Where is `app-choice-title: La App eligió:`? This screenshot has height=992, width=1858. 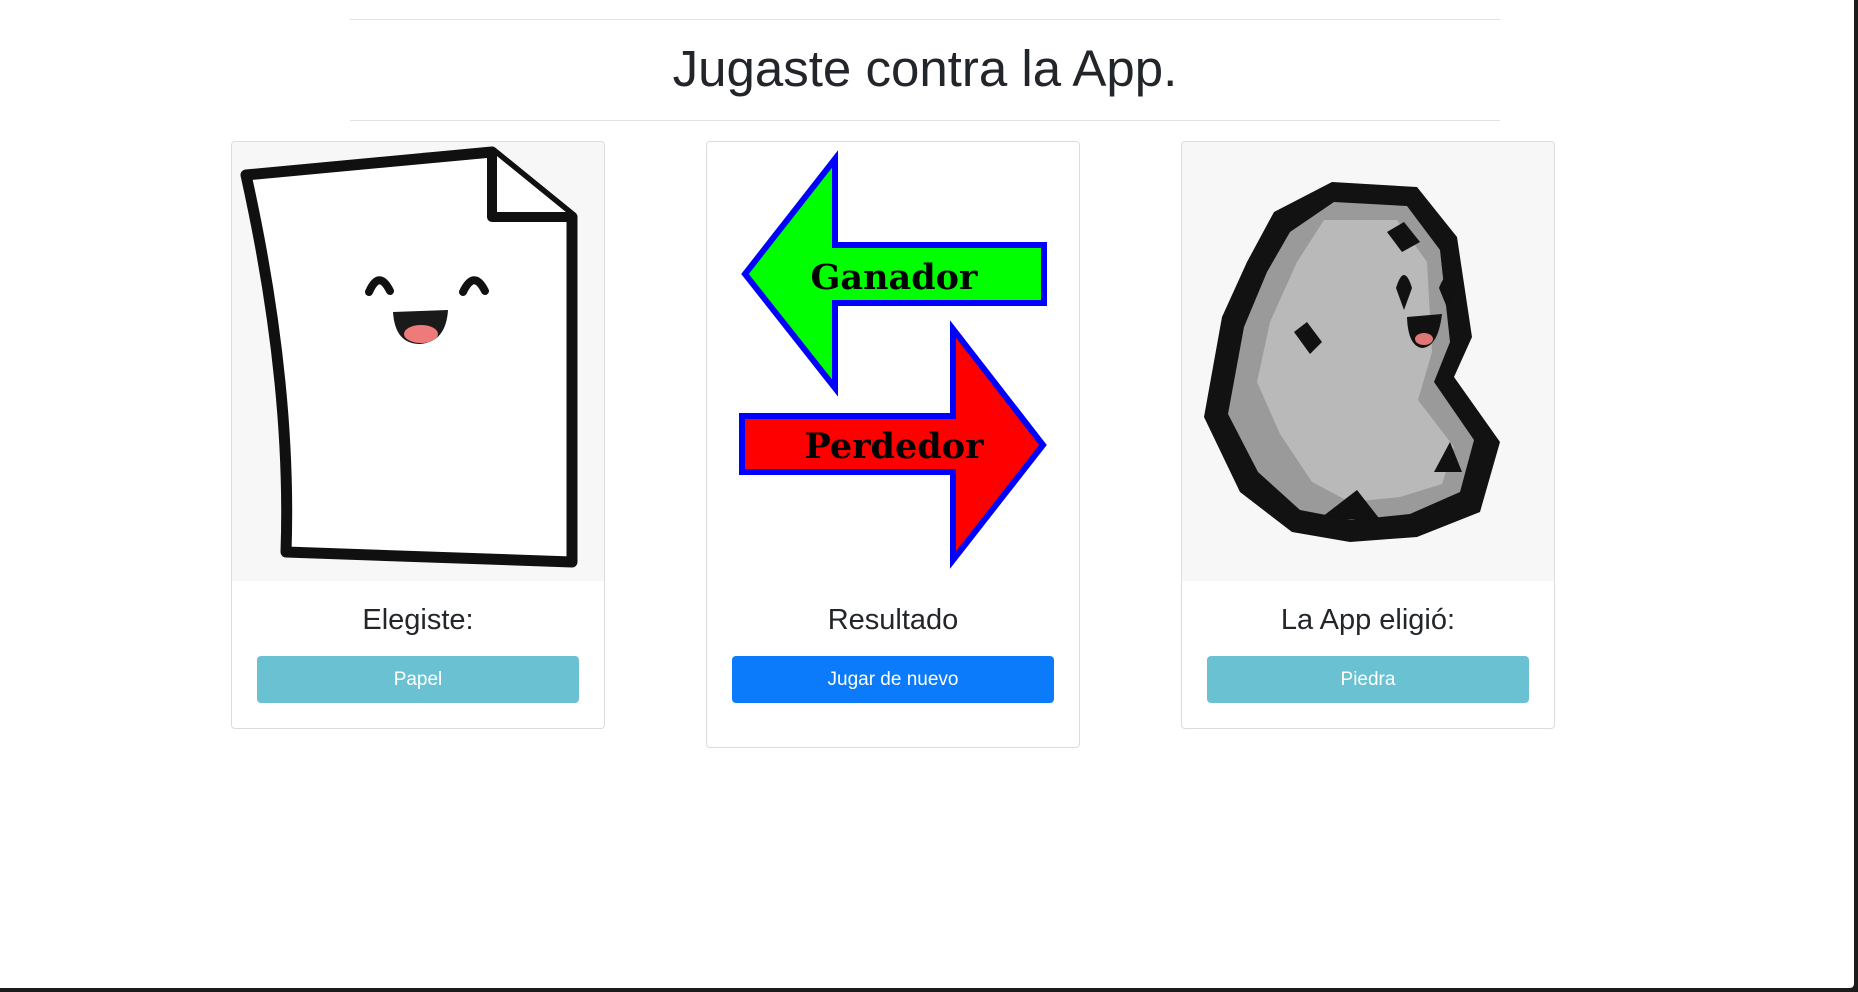
app-choice-title: La App eligió: is located at coordinates (1368, 620).